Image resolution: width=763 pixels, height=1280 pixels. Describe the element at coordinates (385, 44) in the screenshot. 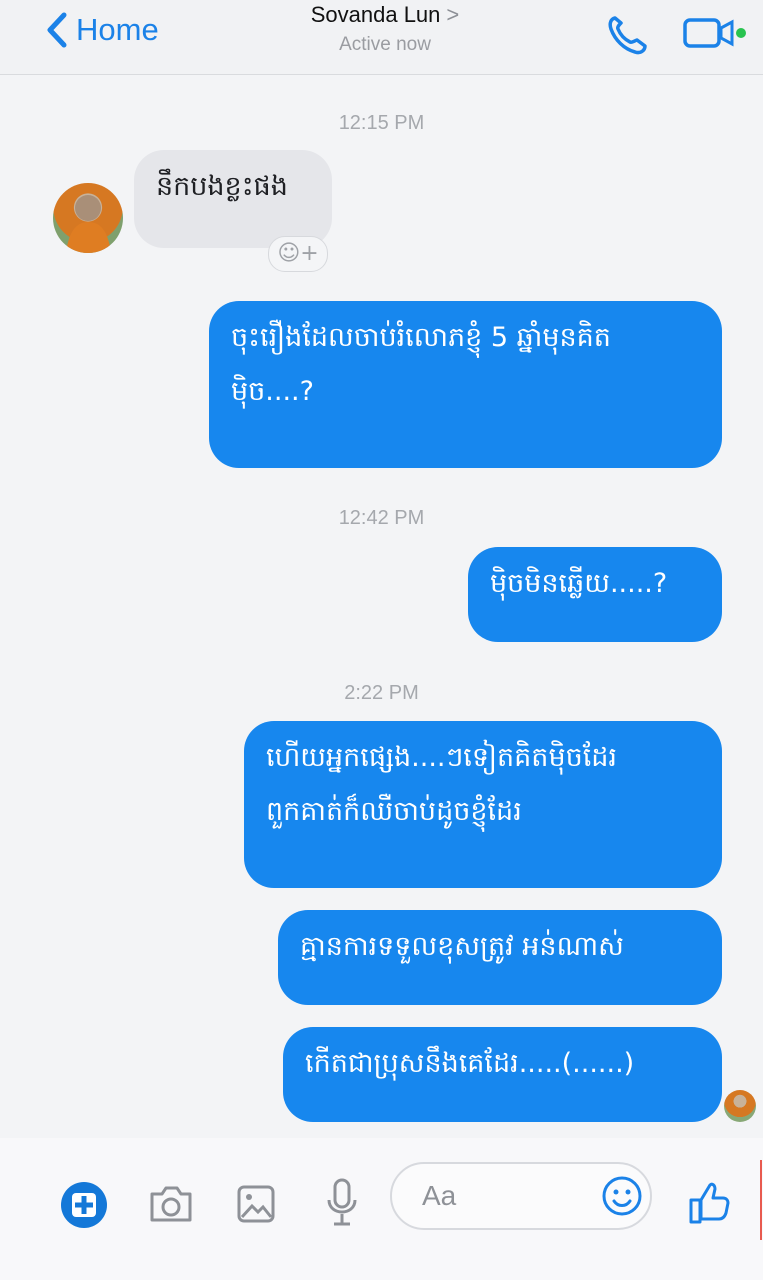

I see `active-status: Active now` at that location.